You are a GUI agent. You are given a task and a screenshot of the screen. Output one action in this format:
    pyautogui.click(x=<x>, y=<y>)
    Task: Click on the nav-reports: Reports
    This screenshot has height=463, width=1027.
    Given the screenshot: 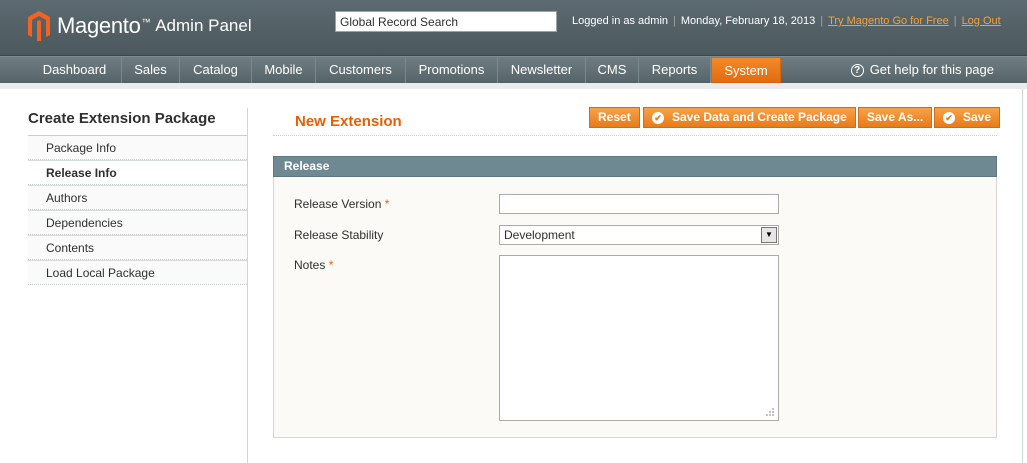 What is the action you would take?
    pyautogui.click(x=675, y=70)
    